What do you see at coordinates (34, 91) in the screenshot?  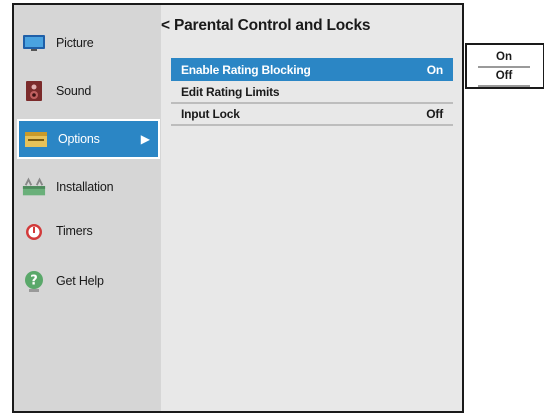 I see `speaker-icon` at bounding box center [34, 91].